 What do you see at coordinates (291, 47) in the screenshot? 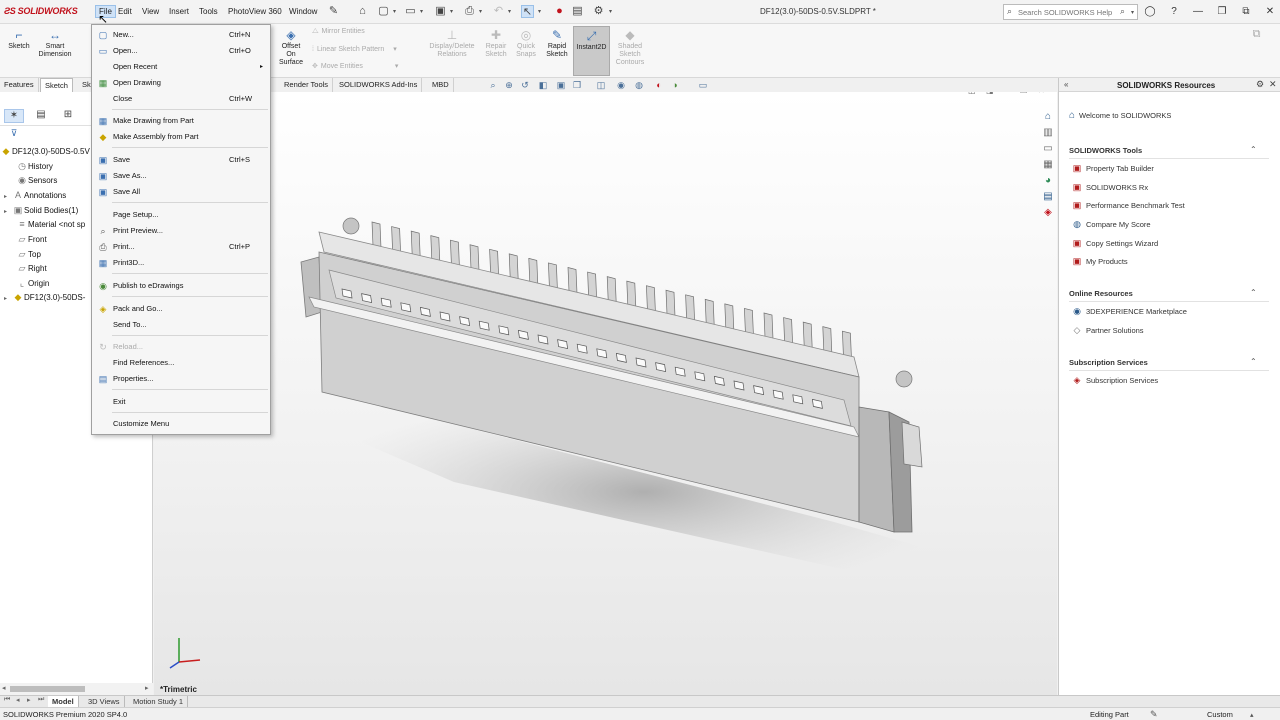
I see `offset-on-surface-button: ◈ Offset On Surface` at bounding box center [291, 47].